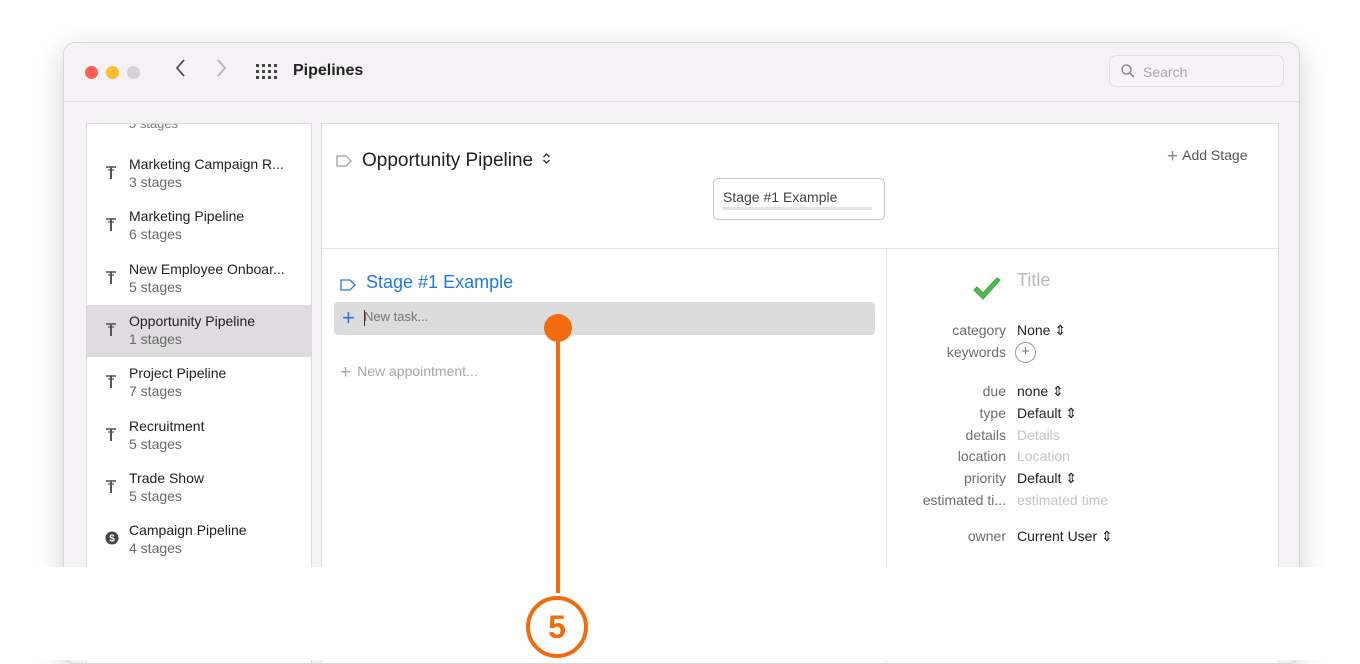 This screenshot has height=664, width=1360. What do you see at coordinates (91, 72) in the screenshot?
I see `close-window-button` at bounding box center [91, 72].